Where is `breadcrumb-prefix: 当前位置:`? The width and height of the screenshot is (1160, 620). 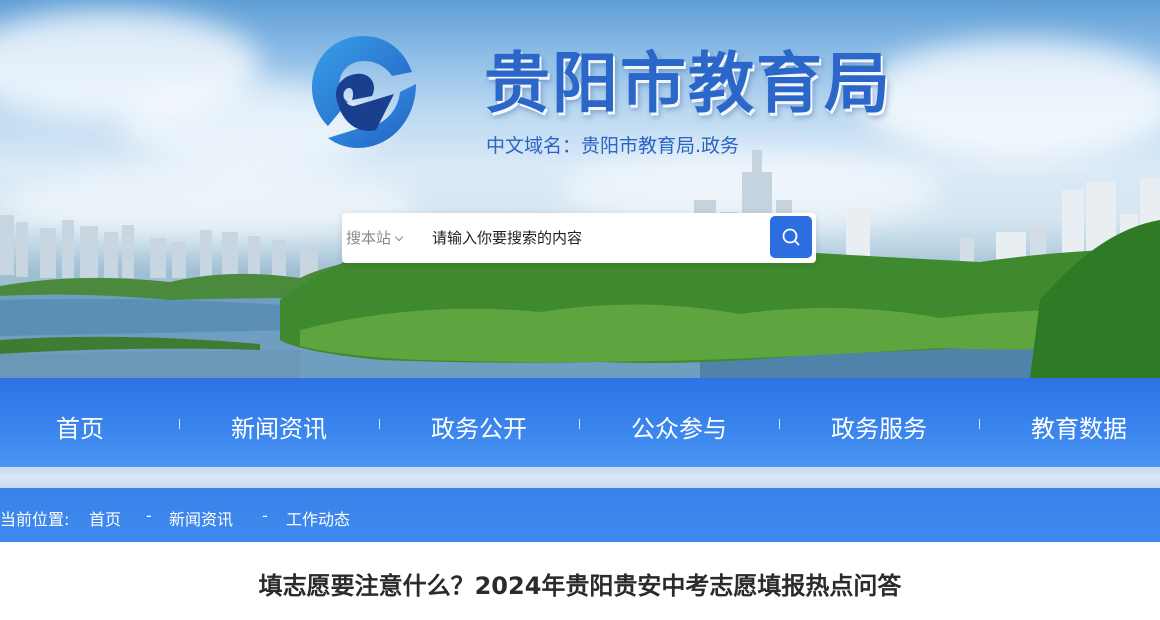 breadcrumb-prefix: 当前位置: is located at coordinates (35, 519).